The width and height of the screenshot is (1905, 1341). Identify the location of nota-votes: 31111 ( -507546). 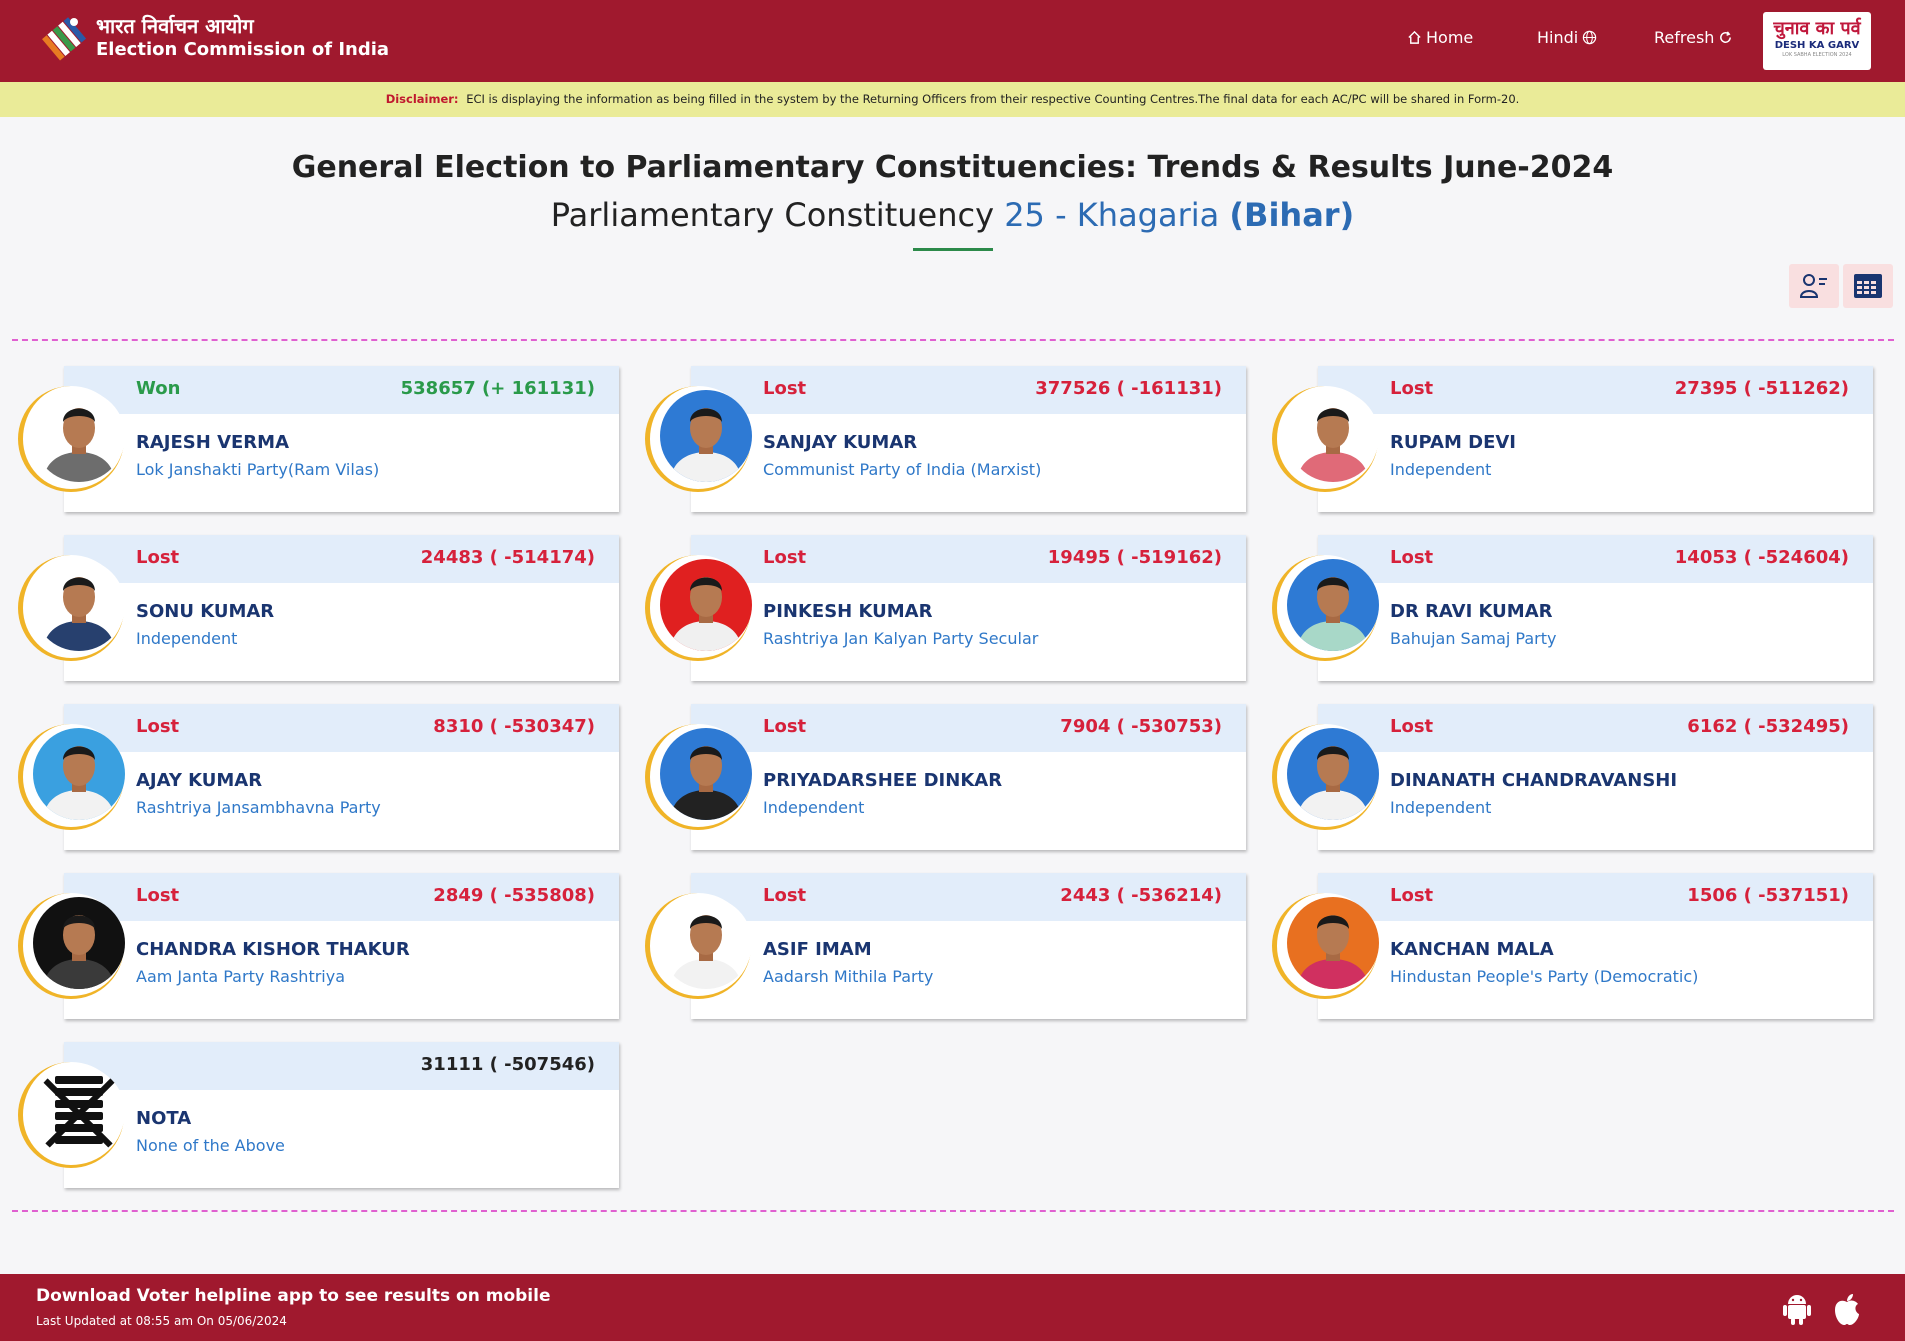
(507, 1064).